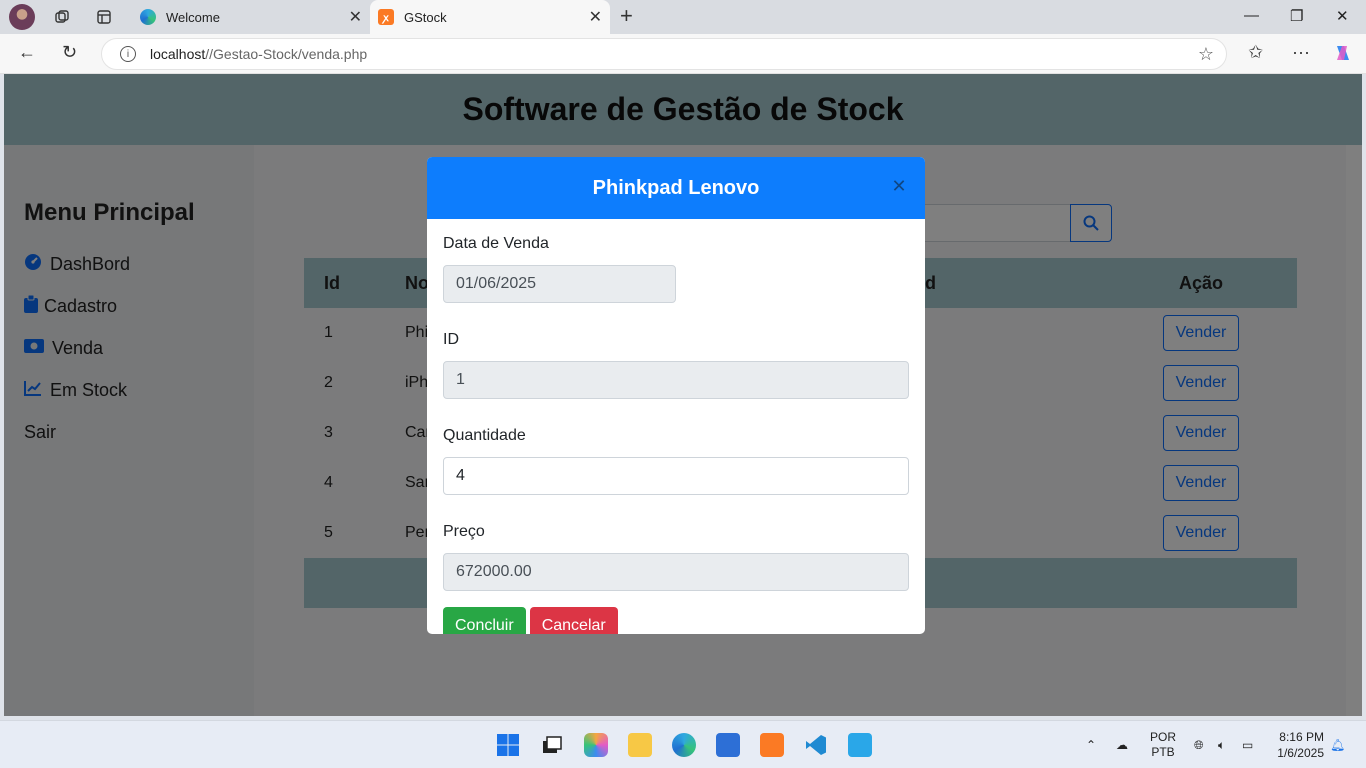 The height and width of the screenshot is (768, 1366). I want to click on concluir-button: Concluir, so click(484, 620).